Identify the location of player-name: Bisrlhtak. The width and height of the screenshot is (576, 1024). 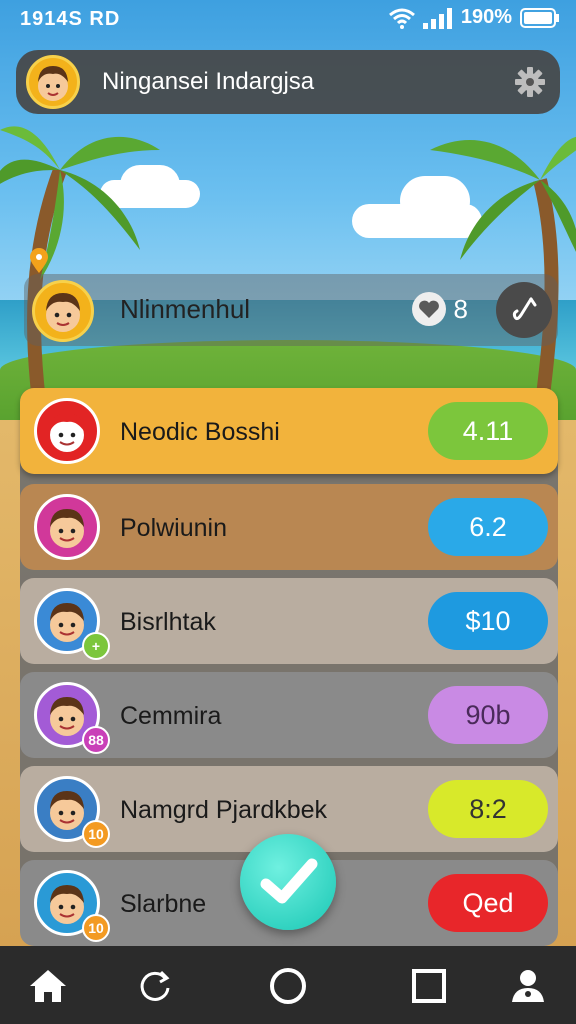
(168, 622).